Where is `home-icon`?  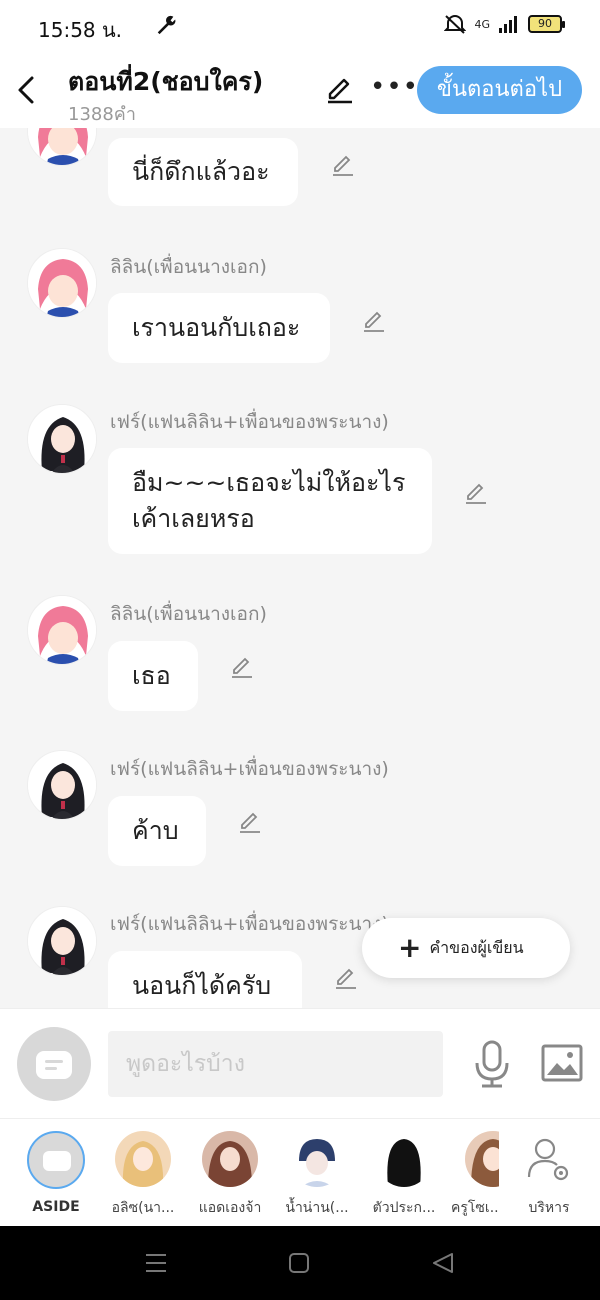
home-icon is located at coordinates (299, 1263).